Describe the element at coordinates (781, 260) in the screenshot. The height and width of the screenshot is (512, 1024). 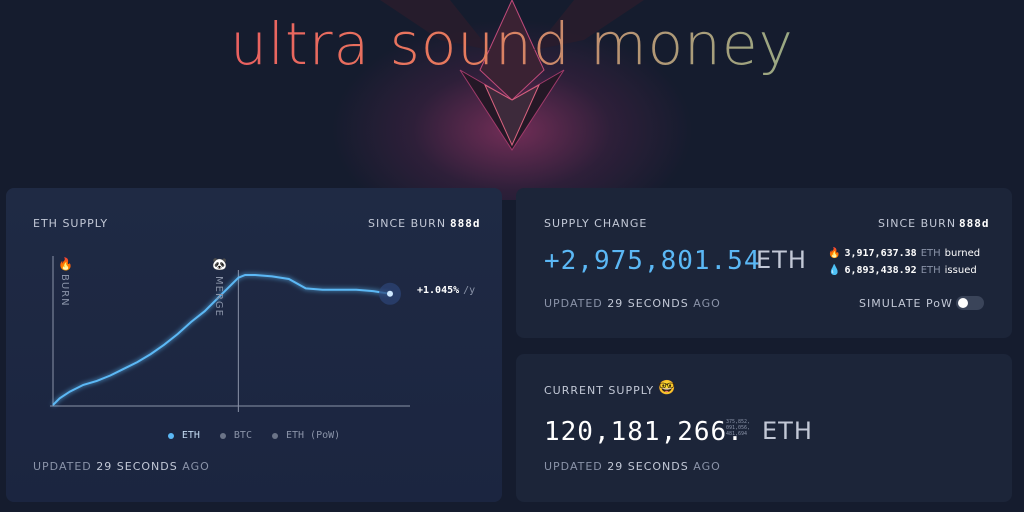
I see `supply-change-unit: ETH` at that location.